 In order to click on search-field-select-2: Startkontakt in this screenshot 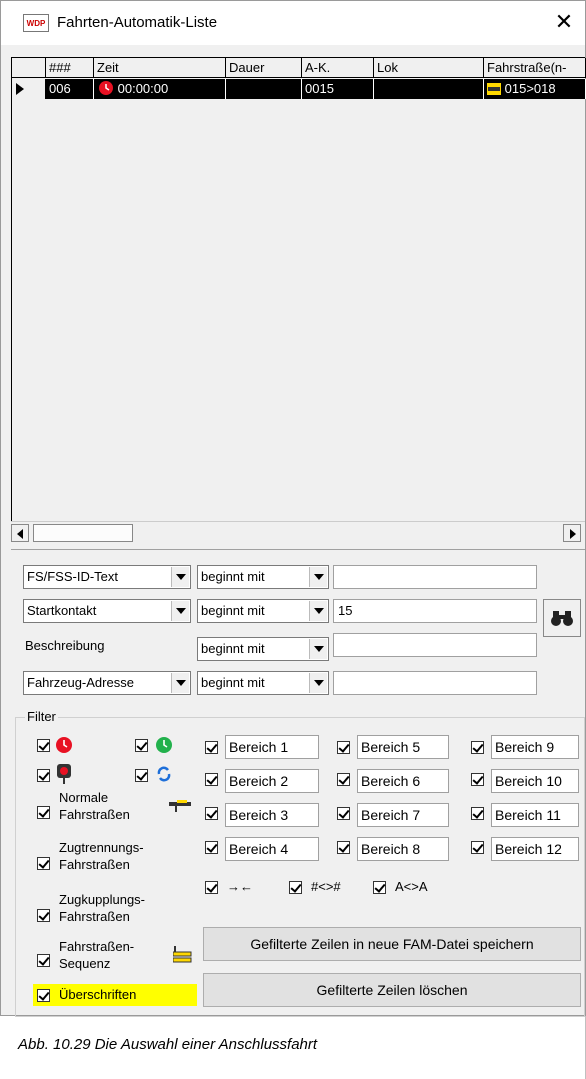, I will do `click(107, 611)`.